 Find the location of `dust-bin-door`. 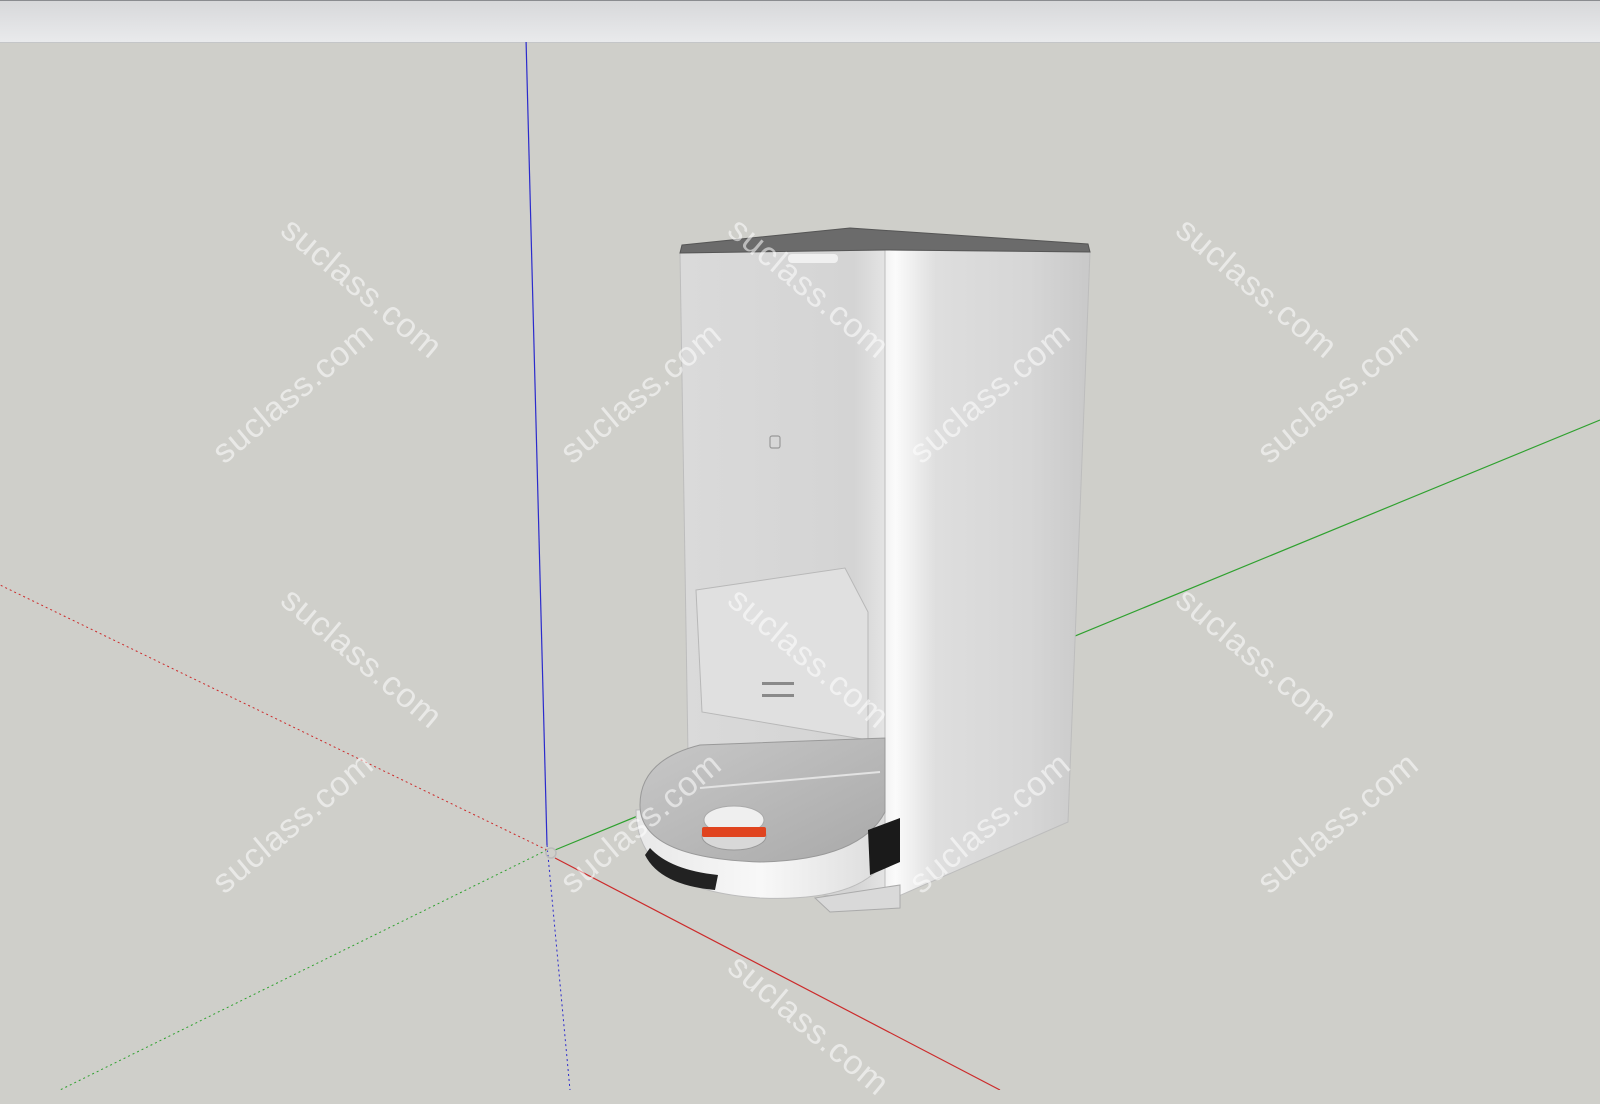

dust-bin-door is located at coordinates (782, 654).